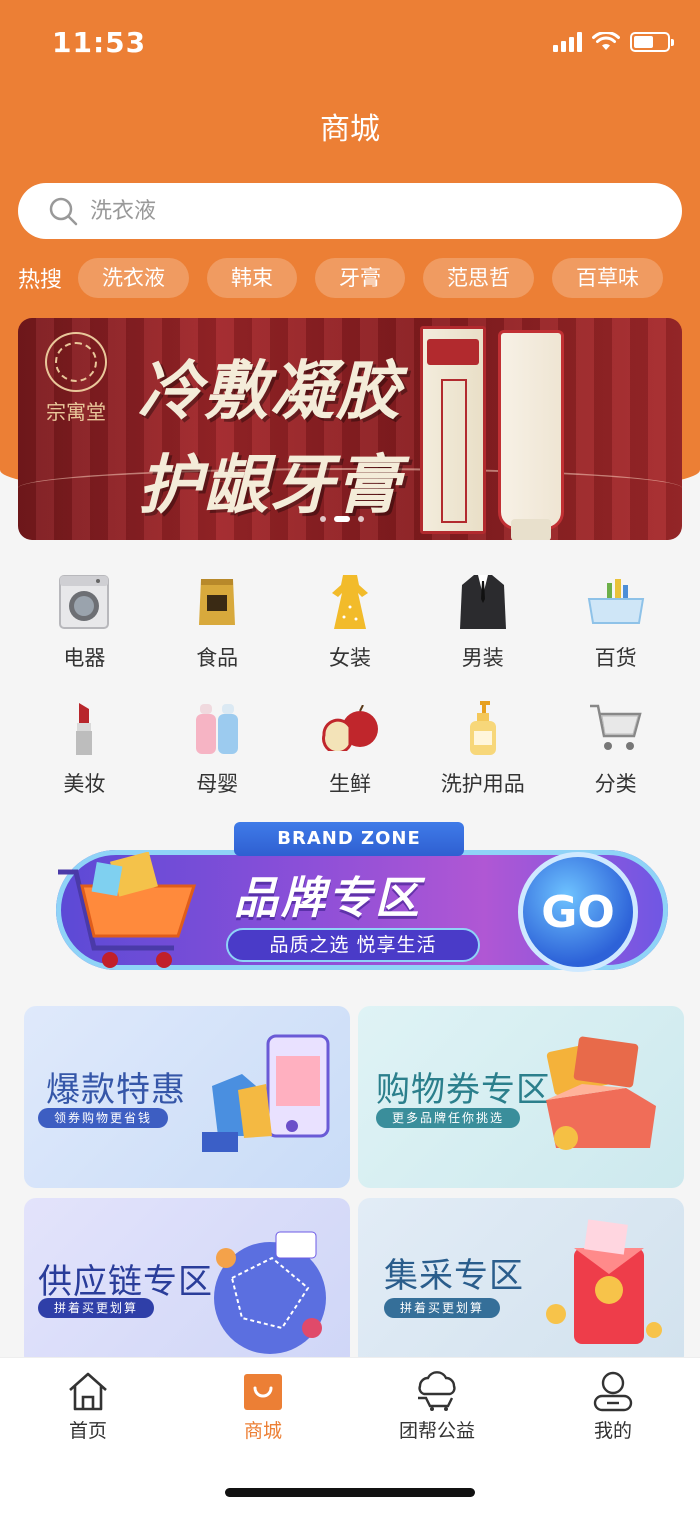 The height and width of the screenshot is (1514, 700). What do you see at coordinates (88, 1391) in the screenshot?
I see `home-icon` at bounding box center [88, 1391].